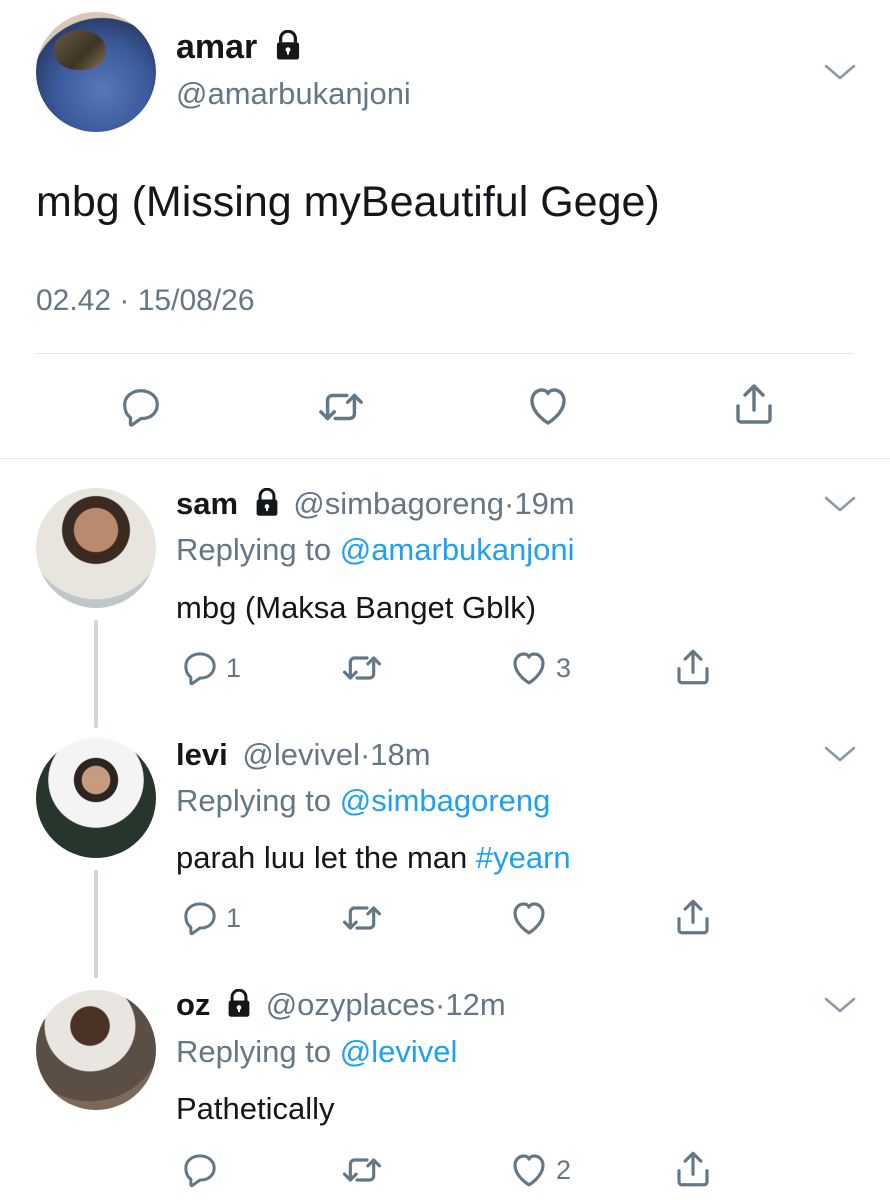 This screenshot has height=1200, width=890. Describe the element at coordinates (350, 1004) in the screenshot. I see `reply-author-handle: @ozyplaces` at that location.